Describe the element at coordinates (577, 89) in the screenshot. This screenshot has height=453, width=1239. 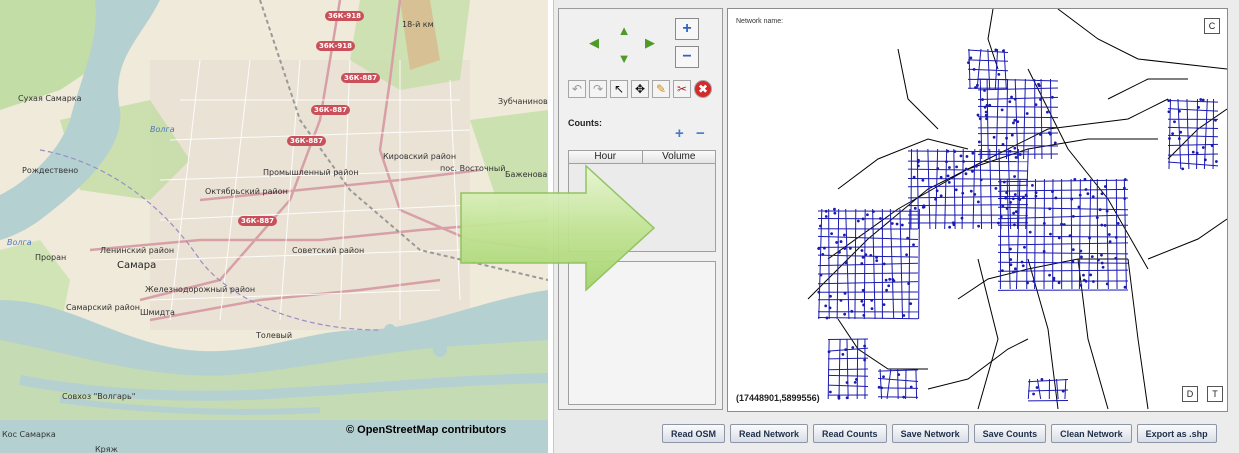
I see `undo-icon: ↶` at that location.